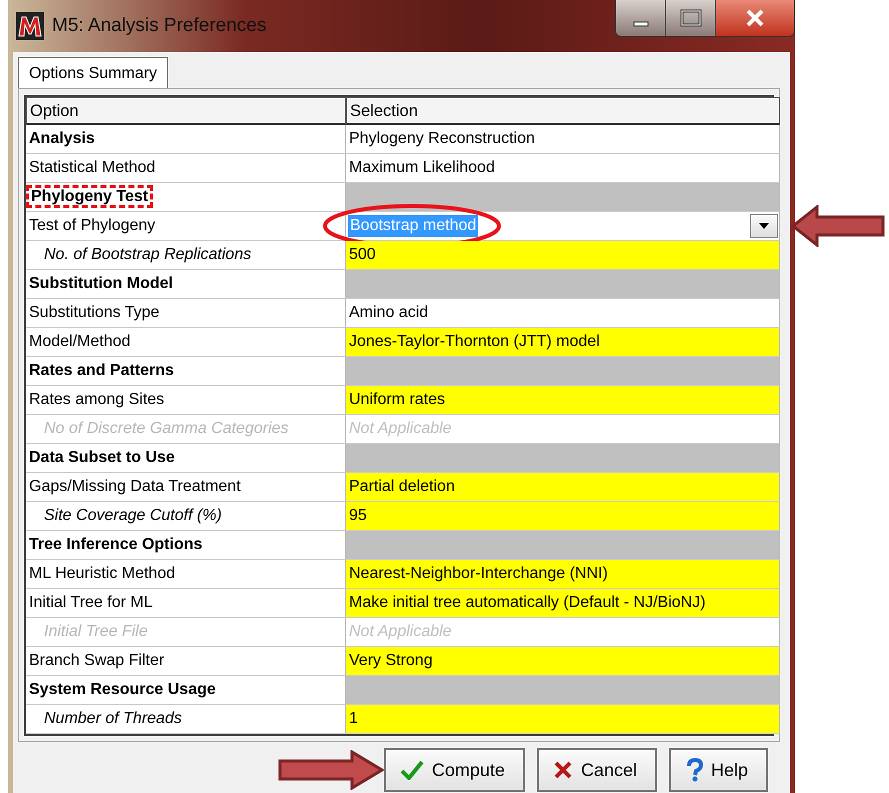 This screenshot has width=889, height=793. Describe the element at coordinates (412, 770) in the screenshot. I see `checkmark-icon` at that location.